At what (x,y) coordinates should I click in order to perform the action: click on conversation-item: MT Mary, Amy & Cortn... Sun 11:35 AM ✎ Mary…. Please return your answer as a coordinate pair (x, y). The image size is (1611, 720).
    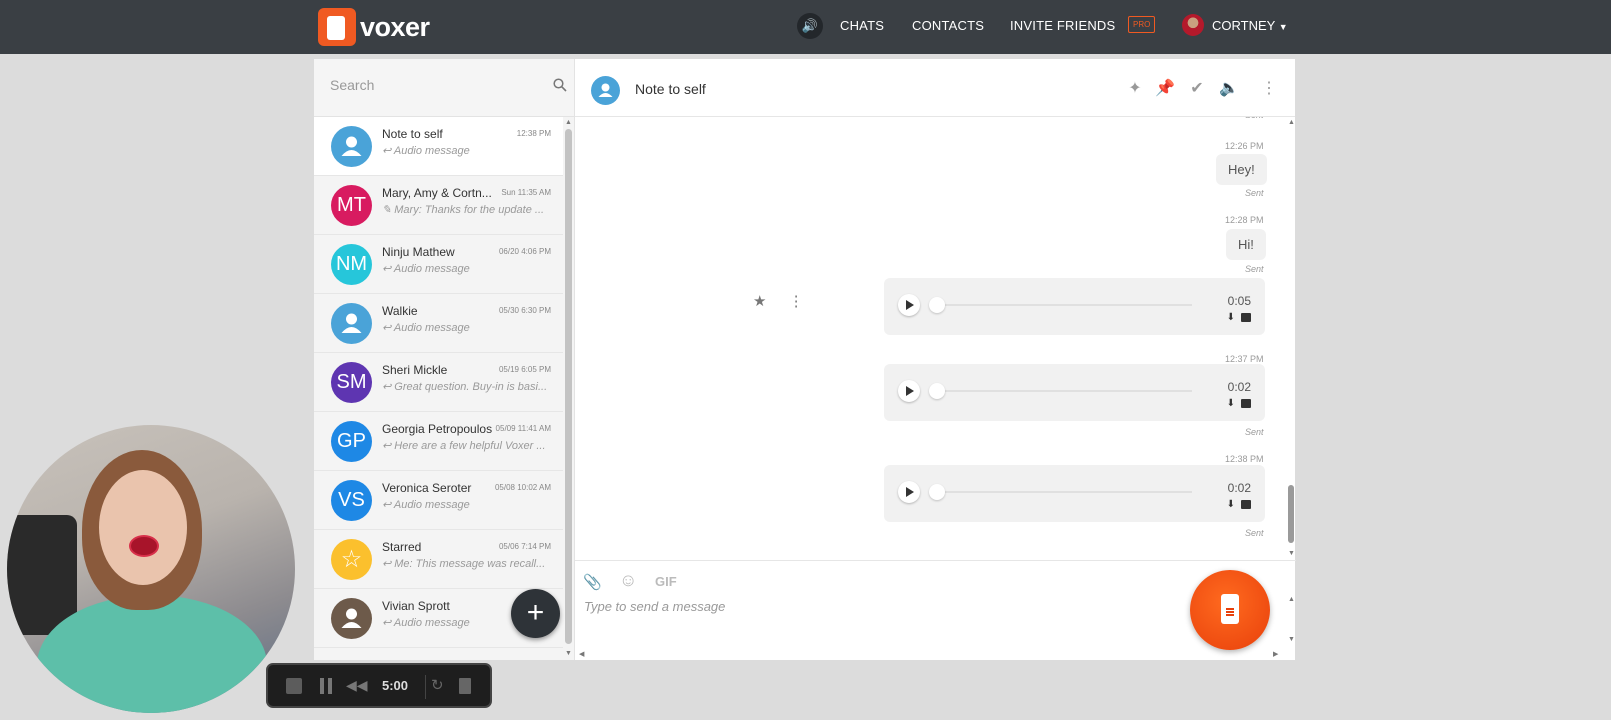
    Looking at the image, I should click on (438, 205).